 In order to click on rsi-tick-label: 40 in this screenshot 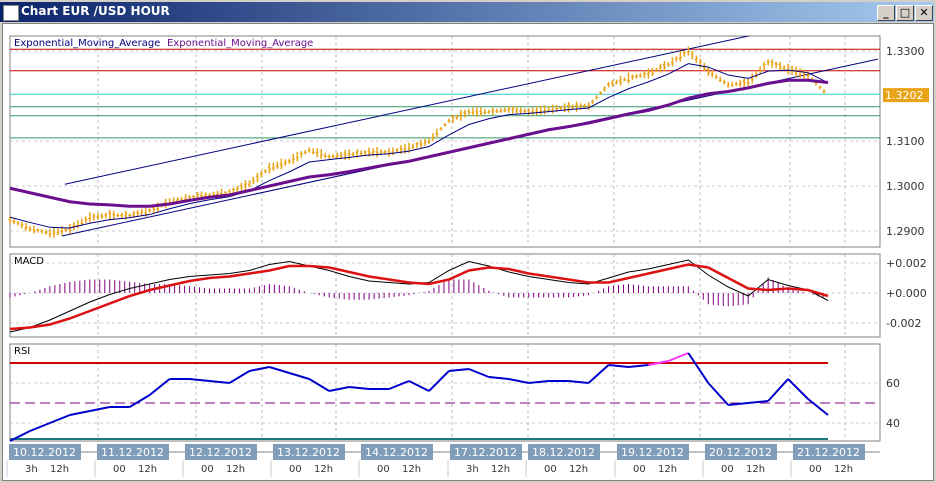, I will do `click(893, 423)`.